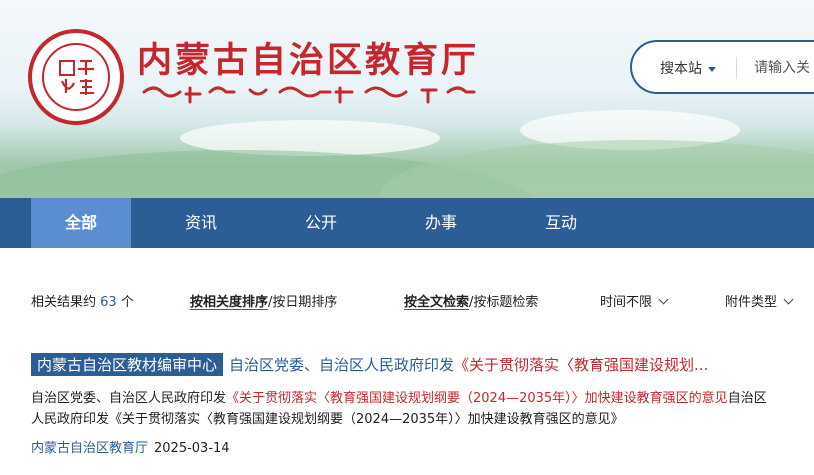 The height and width of the screenshot is (475, 814). Describe the element at coordinates (342, 365) in the screenshot. I see `result-title-text: 自治区党委、自治区人民政府印发` at that location.